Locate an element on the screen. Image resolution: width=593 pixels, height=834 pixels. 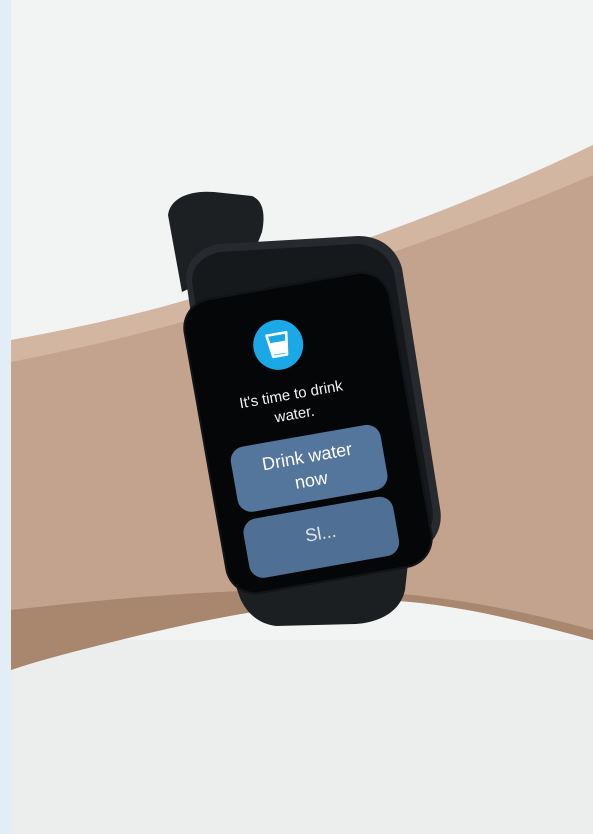
water-glass-glyph is located at coordinates (277, 344).